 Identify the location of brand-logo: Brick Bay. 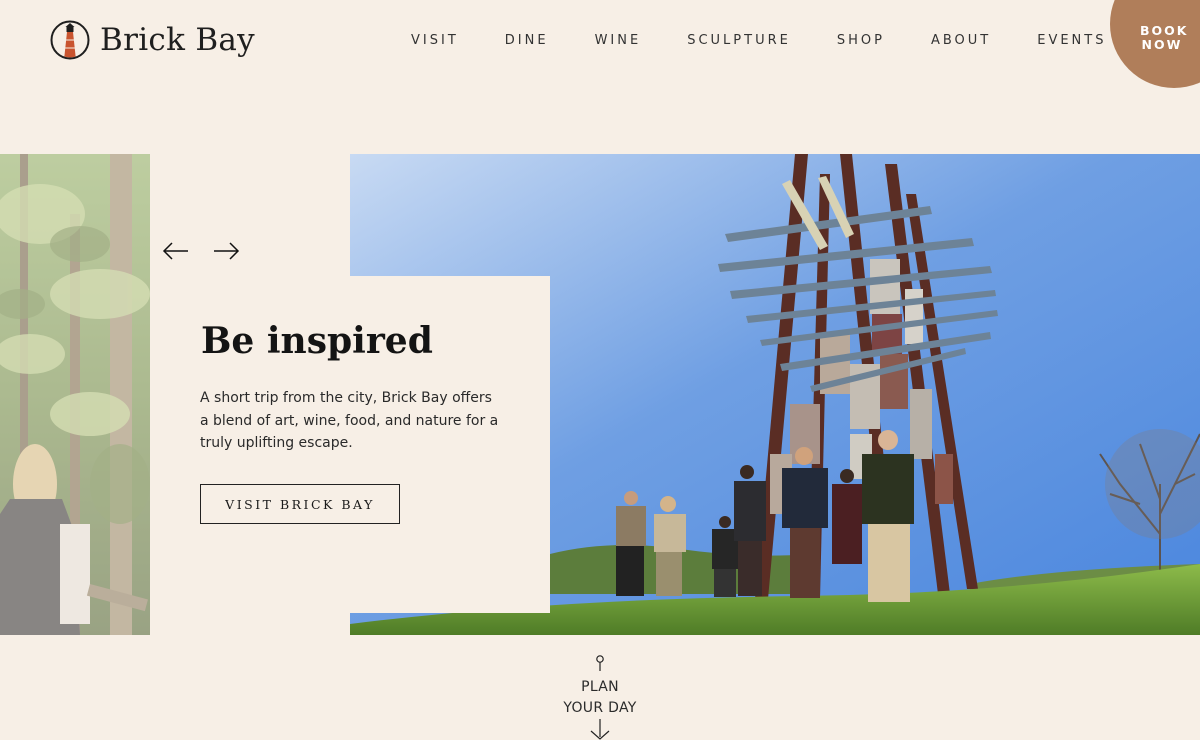
(152, 40).